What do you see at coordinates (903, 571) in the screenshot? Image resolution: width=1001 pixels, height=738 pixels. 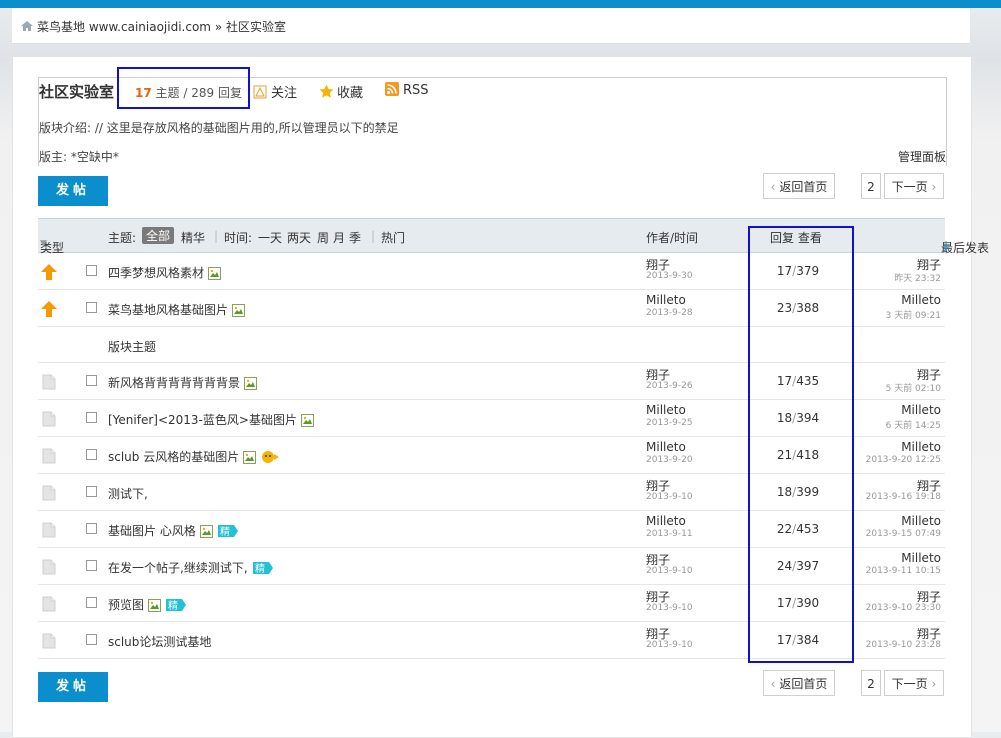 I see `last-post-time: 2013-9-11 10:15` at bounding box center [903, 571].